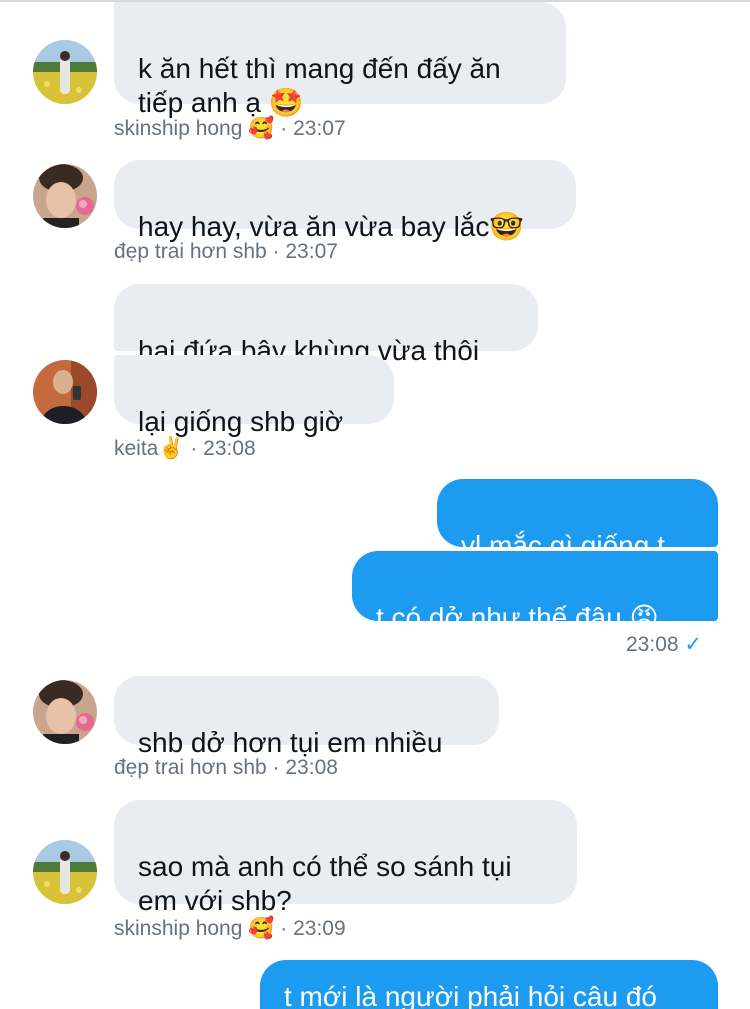 This screenshot has height=1009, width=750. What do you see at coordinates (313, 928) in the screenshot?
I see `timestamp: · 23:09` at bounding box center [313, 928].